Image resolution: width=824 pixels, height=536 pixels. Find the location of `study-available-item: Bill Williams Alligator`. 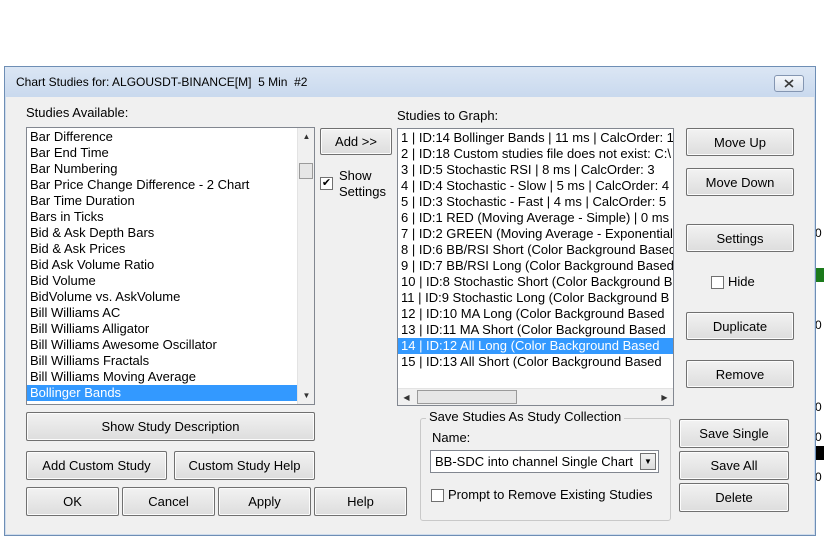

study-available-item: Bill Williams Alligator is located at coordinates (162, 329).